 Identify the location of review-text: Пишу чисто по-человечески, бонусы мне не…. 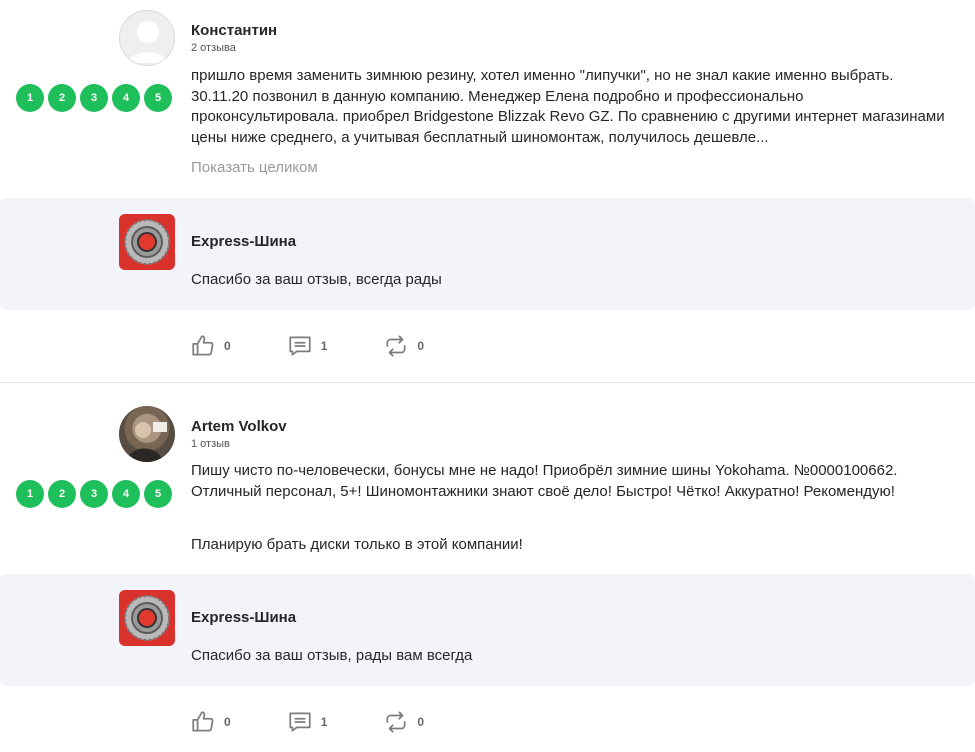
(544, 481).